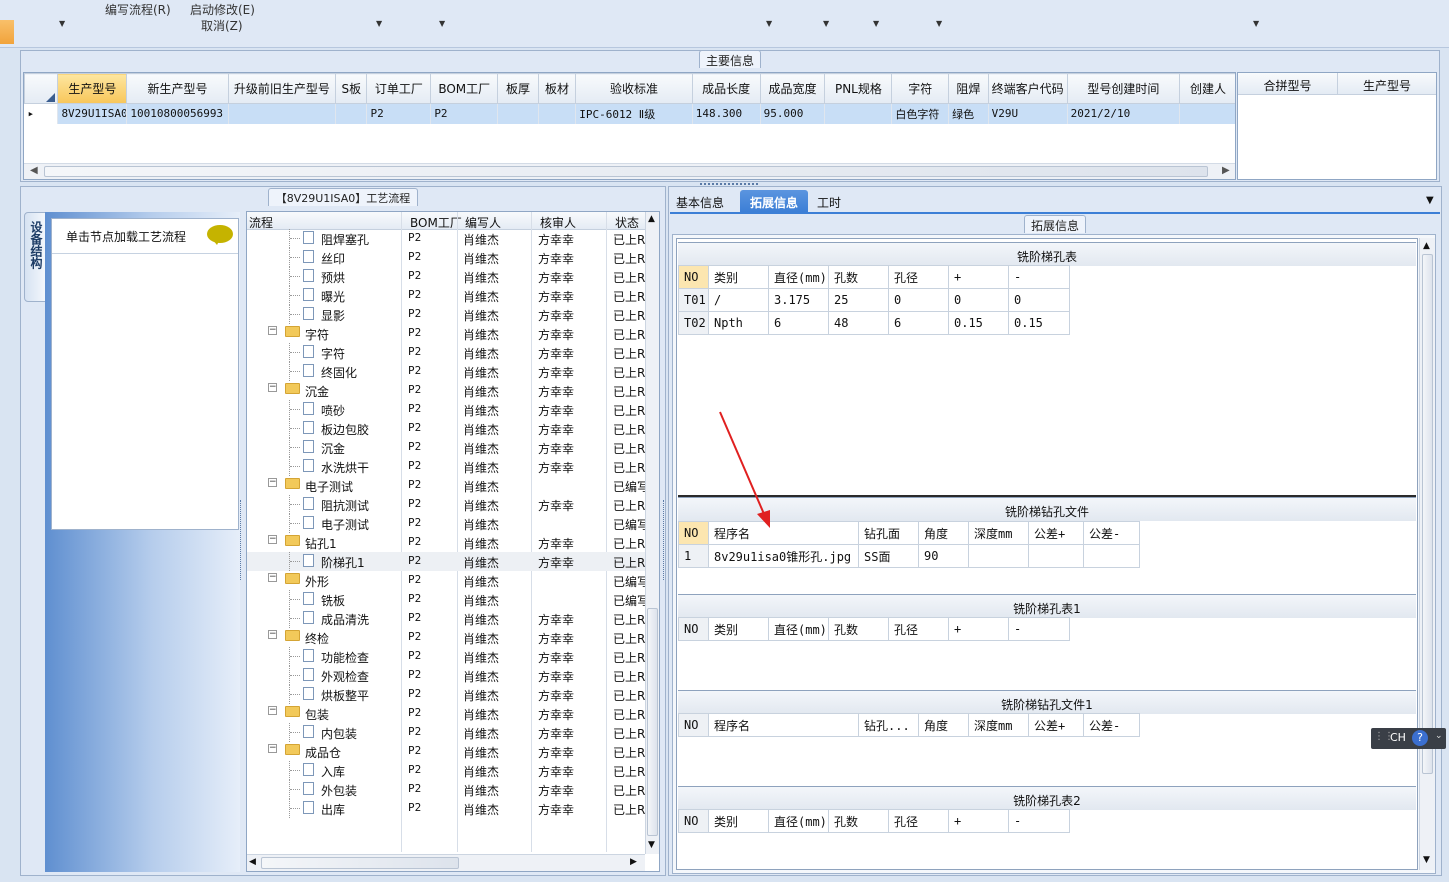 The height and width of the screenshot is (882, 1449). Describe the element at coordinates (446, 862) in the screenshot. I see `horizontal-scrollbar: ◀ ▶` at that location.